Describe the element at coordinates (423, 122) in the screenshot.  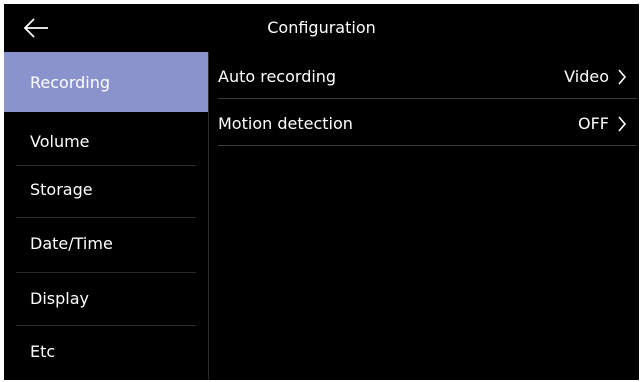
I see `motion-detection-setting: Motion detection OFF` at that location.